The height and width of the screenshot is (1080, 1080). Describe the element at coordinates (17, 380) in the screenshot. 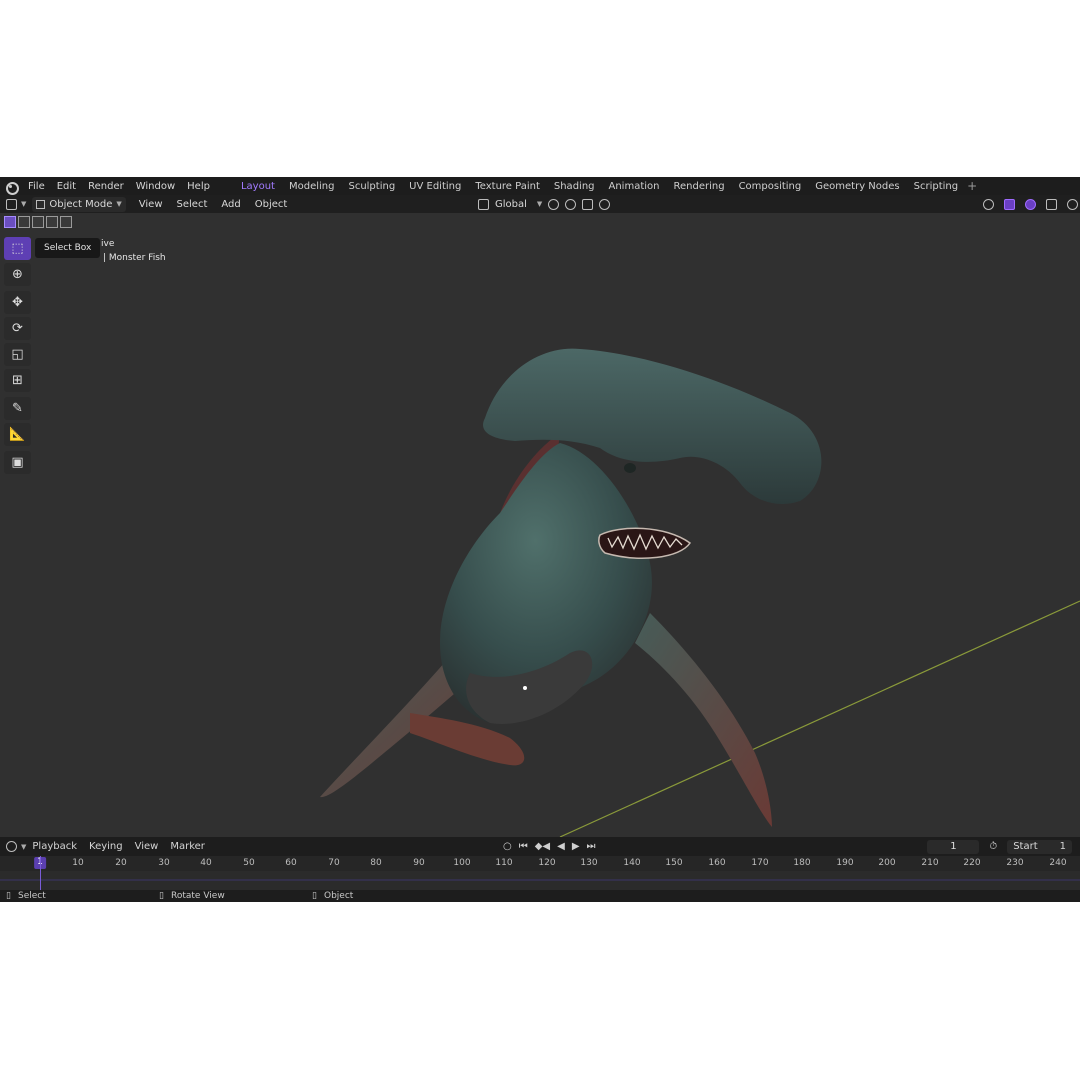

I see `transform-tool: ⊞` at that location.